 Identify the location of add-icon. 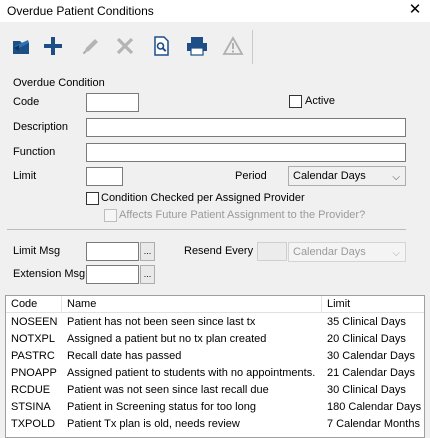
(53, 46).